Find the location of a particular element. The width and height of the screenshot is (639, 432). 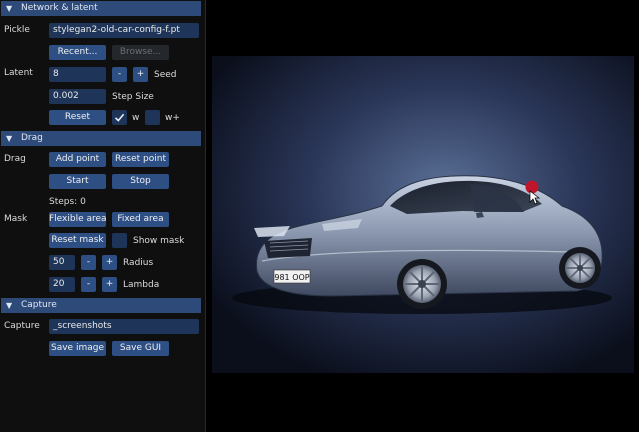

stop-button: Stop is located at coordinates (140, 181).